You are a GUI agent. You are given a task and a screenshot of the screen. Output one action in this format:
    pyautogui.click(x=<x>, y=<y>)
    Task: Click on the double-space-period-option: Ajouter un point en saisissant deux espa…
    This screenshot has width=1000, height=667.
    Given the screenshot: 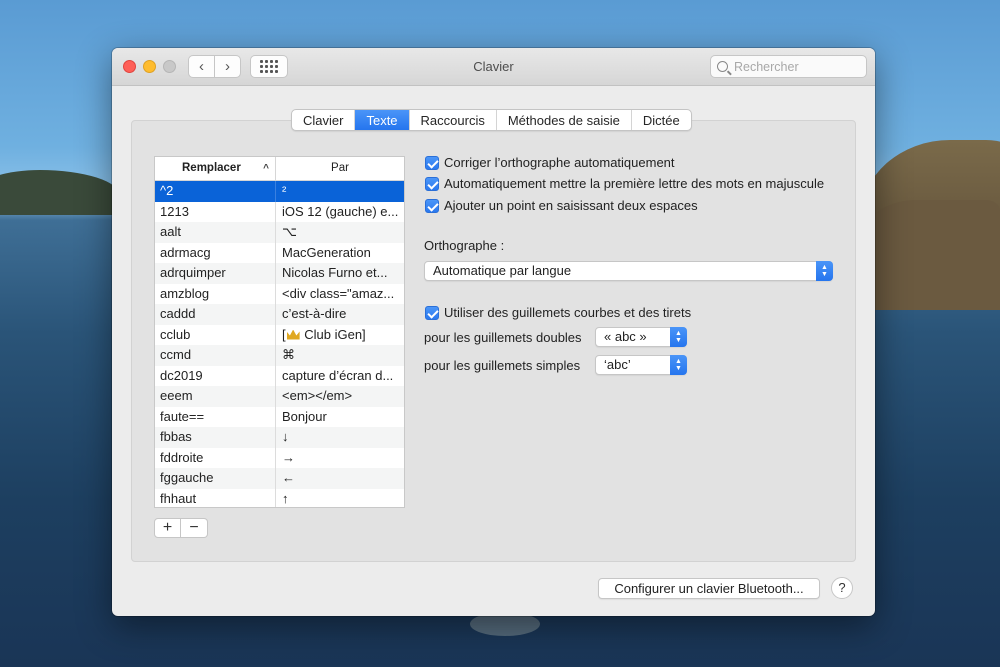 What is the action you would take?
    pyautogui.click(x=561, y=205)
    